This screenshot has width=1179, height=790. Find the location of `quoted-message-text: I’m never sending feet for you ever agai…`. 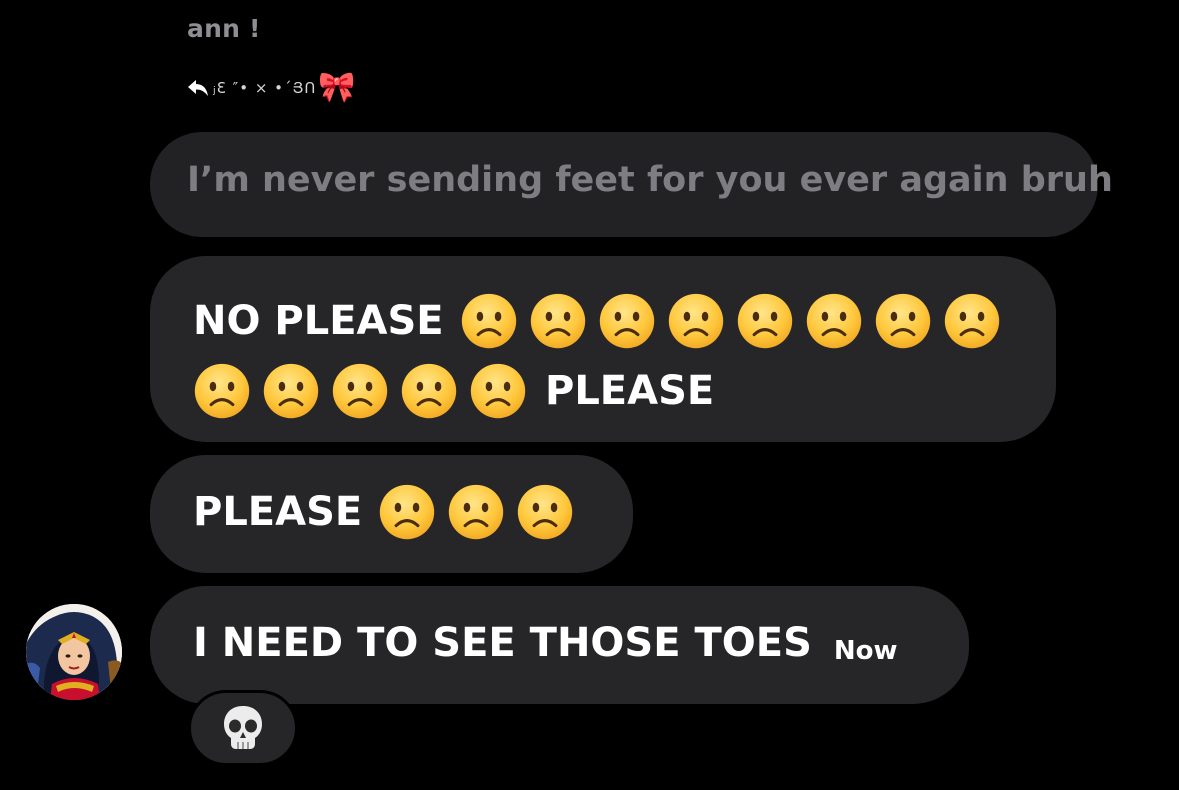

quoted-message-text: I’m never sending feet for you ever agai… is located at coordinates (650, 180).